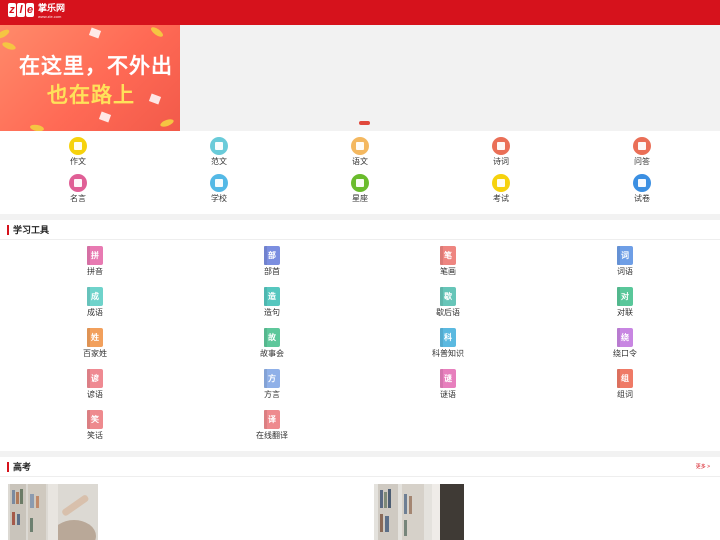 This screenshot has height=540, width=720. Describe the element at coordinates (95, 271) in the screenshot. I see `tool-label: 拼音` at that location.